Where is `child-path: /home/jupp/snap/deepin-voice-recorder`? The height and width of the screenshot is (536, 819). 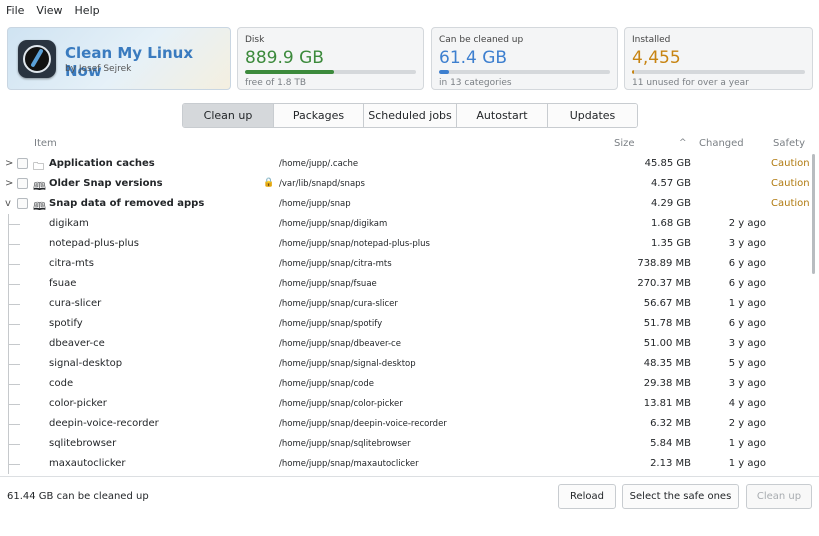
child-path: /home/jupp/snap/deepin-voice-recorder is located at coordinates (363, 424).